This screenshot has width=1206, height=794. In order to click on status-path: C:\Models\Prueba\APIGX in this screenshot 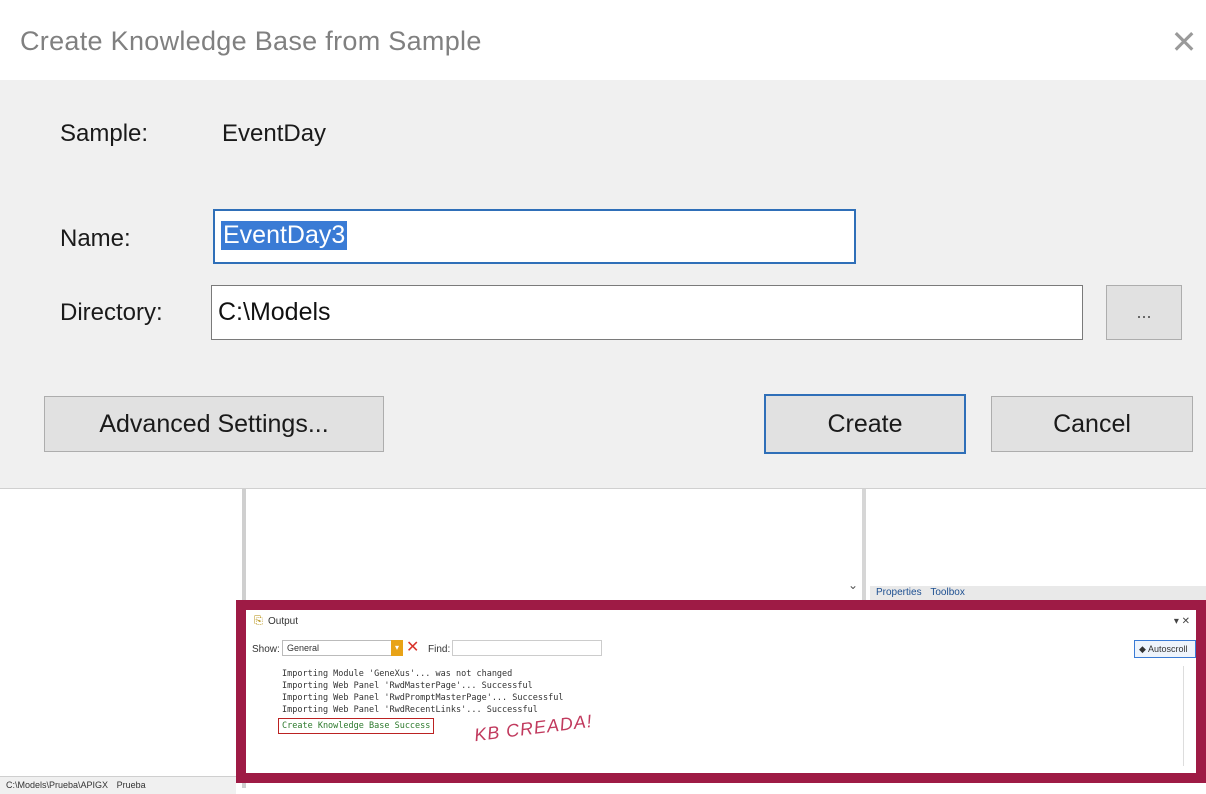, I will do `click(57, 785)`.